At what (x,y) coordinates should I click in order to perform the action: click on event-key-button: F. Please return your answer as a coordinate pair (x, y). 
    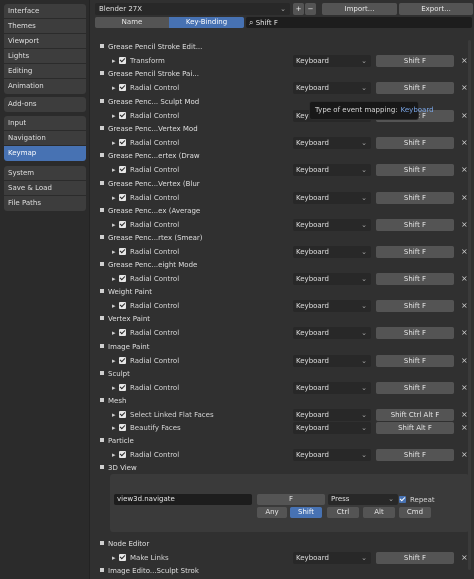
    Looking at the image, I should click on (291, 499).